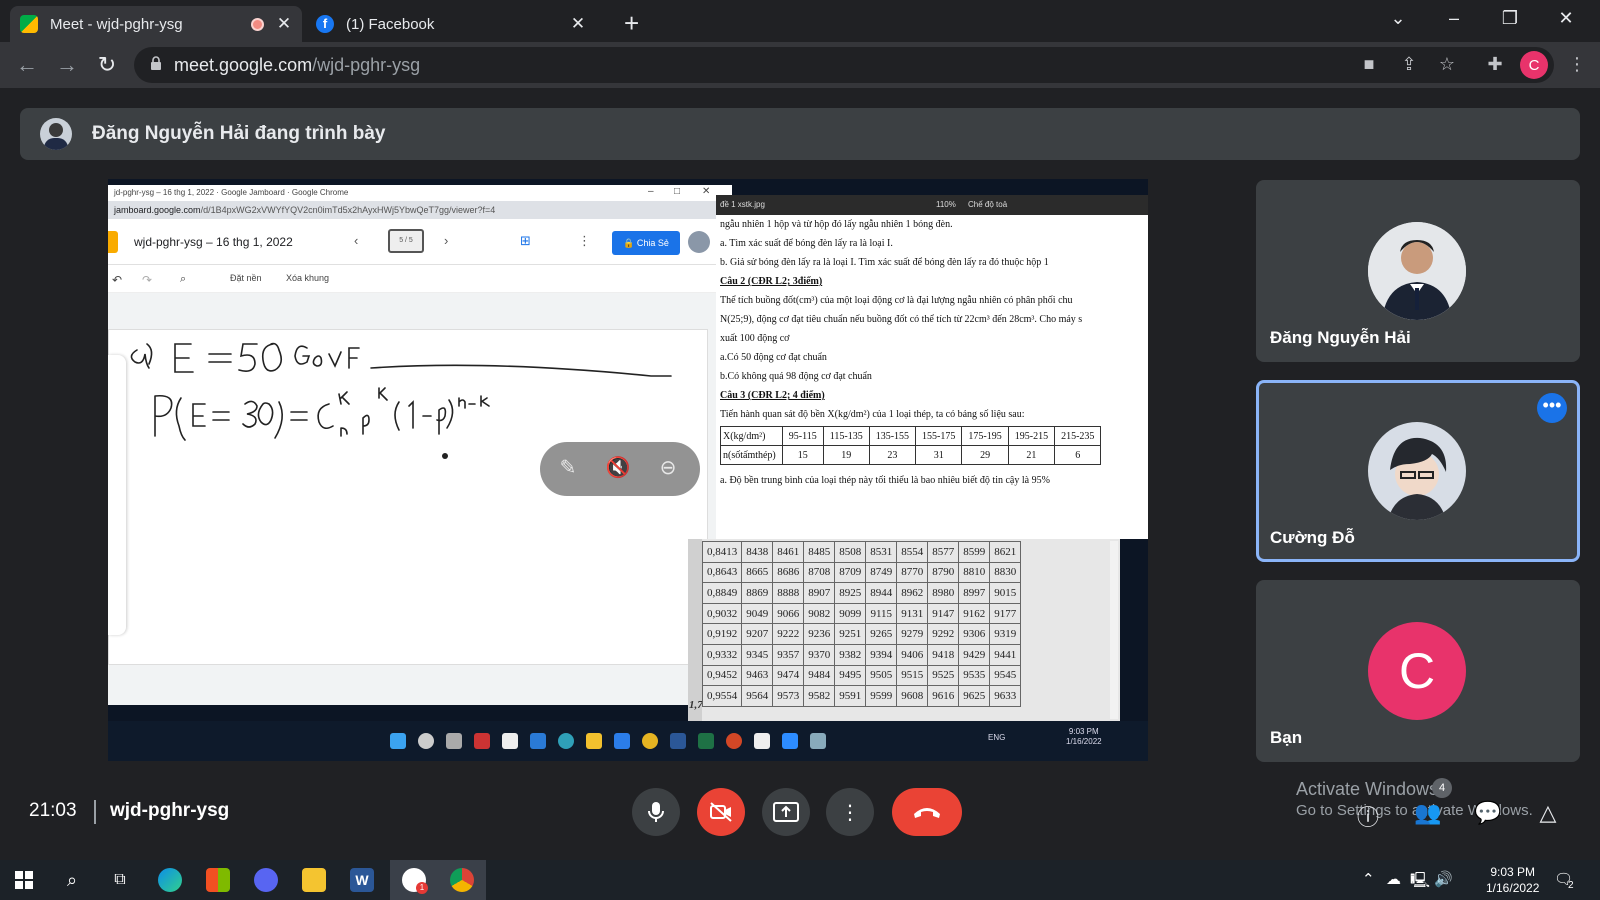  What do you see at coordinates (1418, 471) in the screenshot?
I see `participant-tile-selected: ••• Cường Đỗ` at bounding box center [1418, 471].